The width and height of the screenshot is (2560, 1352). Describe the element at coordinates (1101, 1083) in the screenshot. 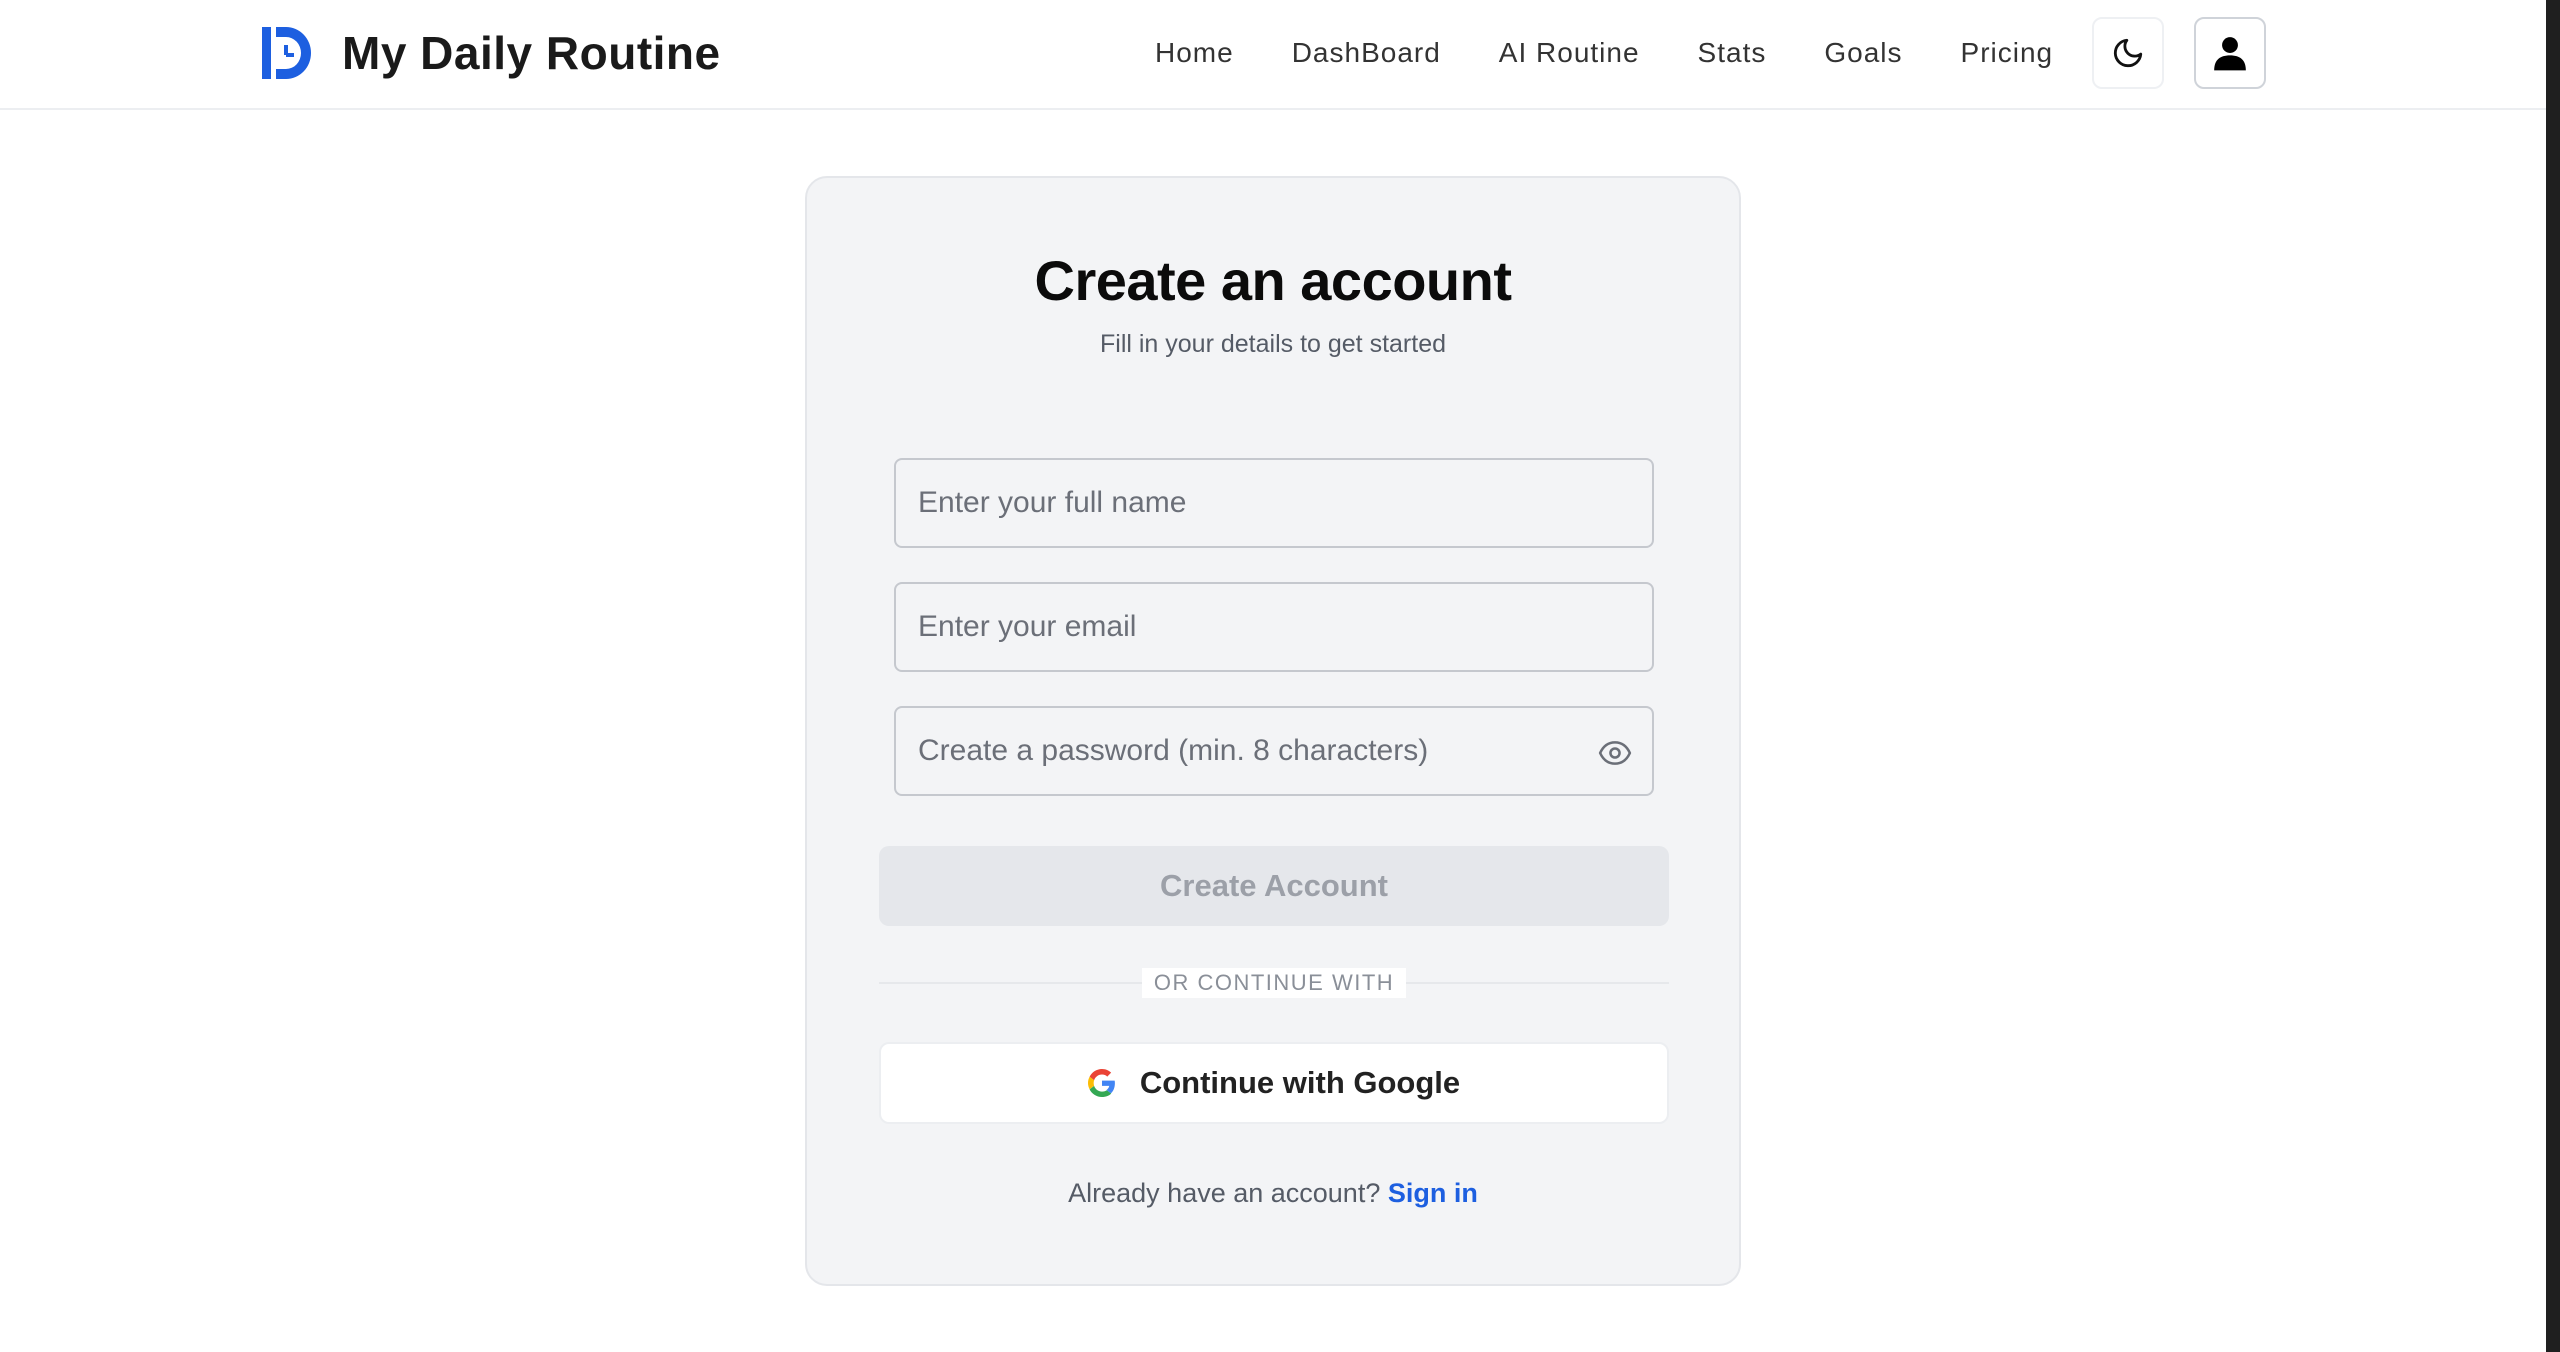

I see `google-icon` at that location.